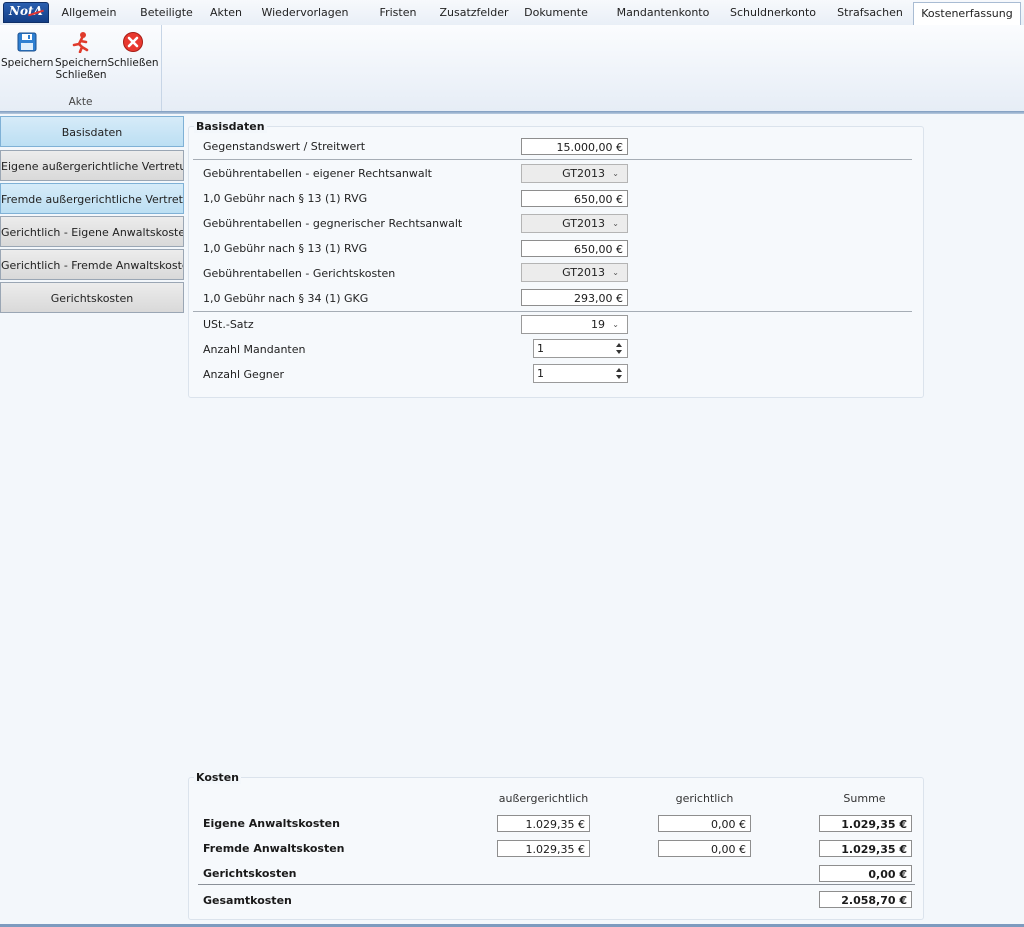 Image resolution: width=1024 pixels, height=927 pixels. I want to click on tab-kostenerfassung: Kostenerfassung, so click(967, 14).